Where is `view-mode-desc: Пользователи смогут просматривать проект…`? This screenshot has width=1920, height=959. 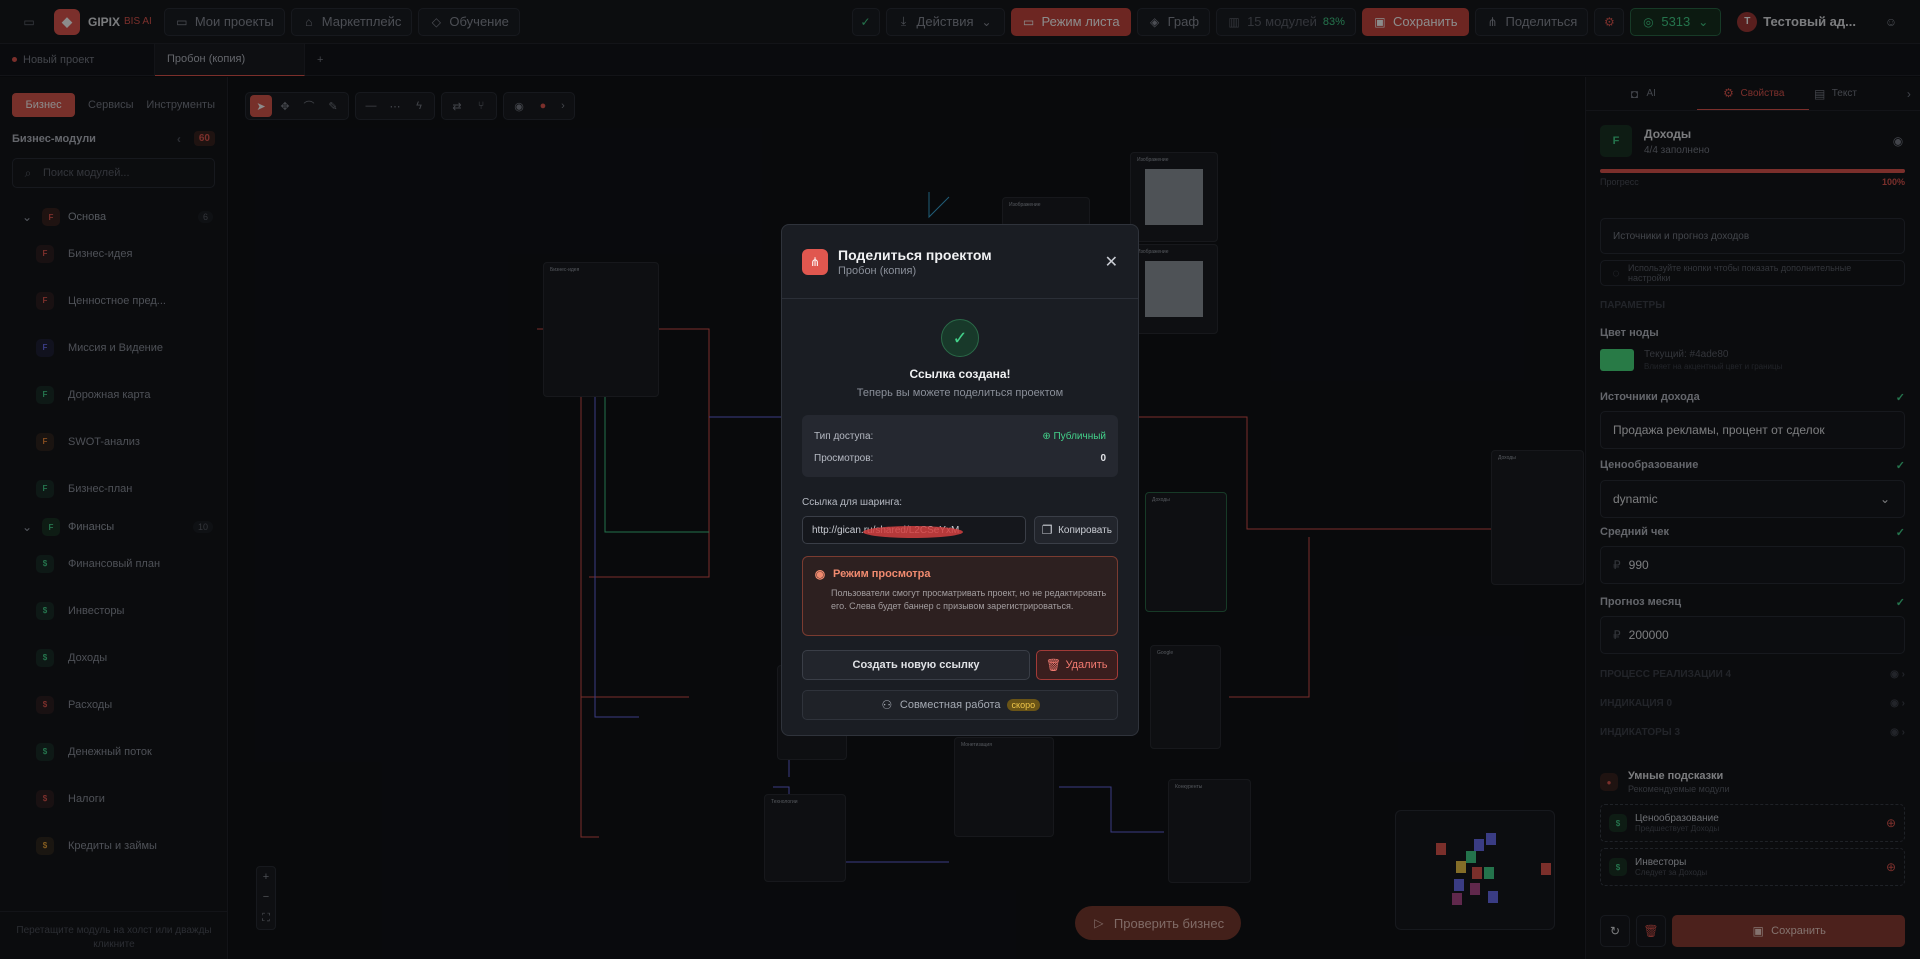 view-mode-desc: Пользователи смогут просматривать проект… is located at coordinates (969, 599).